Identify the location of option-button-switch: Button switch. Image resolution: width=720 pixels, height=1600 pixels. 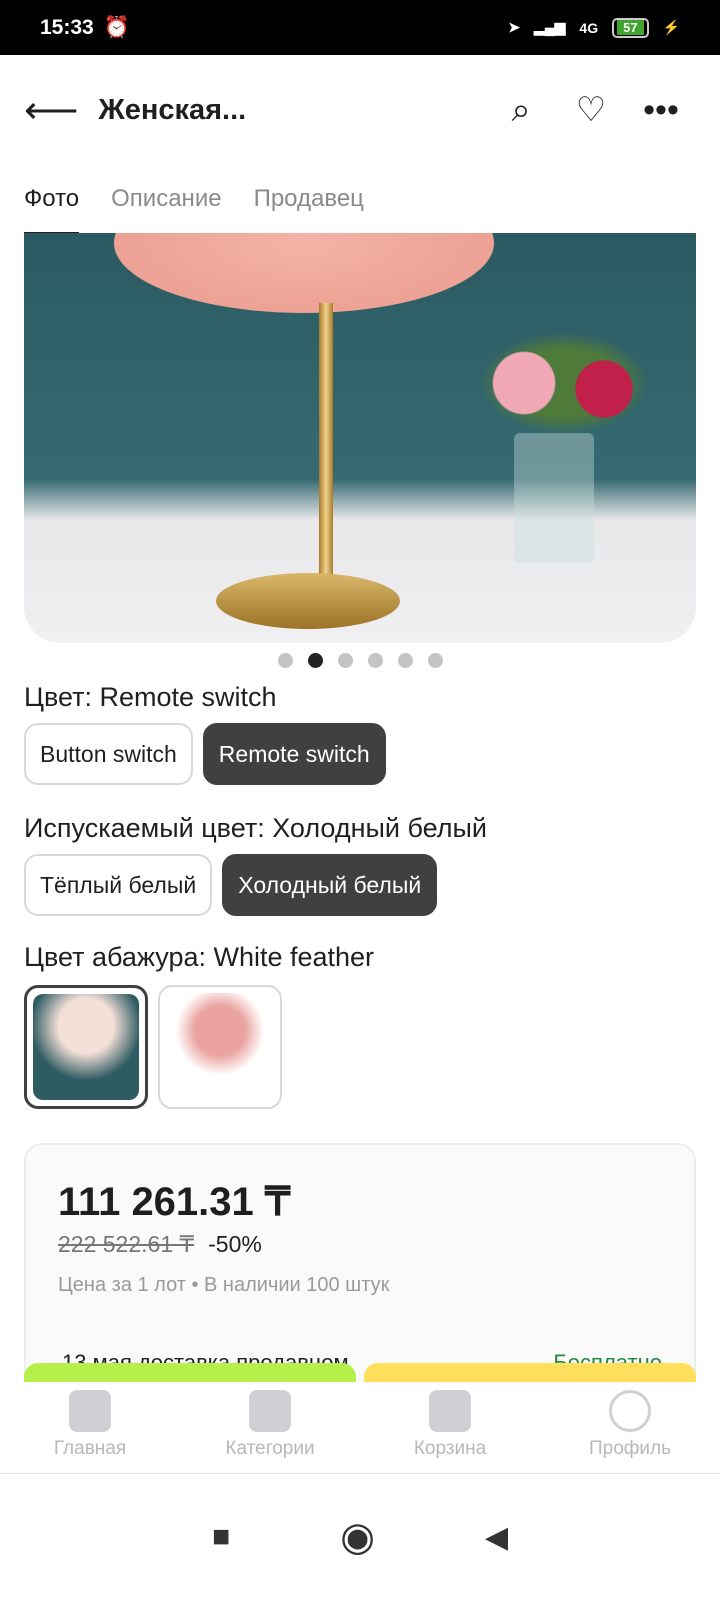
(108, 754).